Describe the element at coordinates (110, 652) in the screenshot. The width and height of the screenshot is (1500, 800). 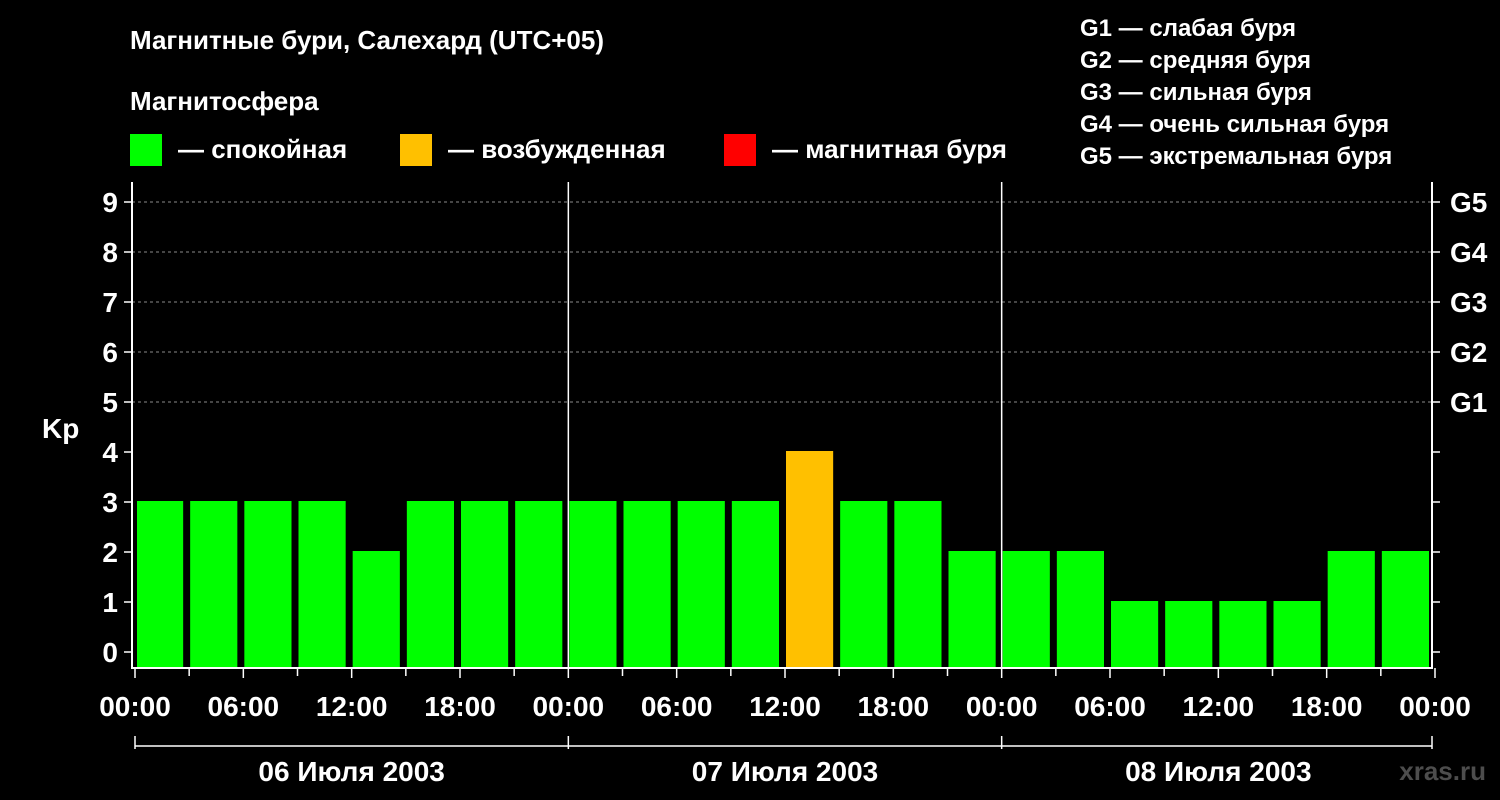
I see `y-tick-label: 0` at that location.